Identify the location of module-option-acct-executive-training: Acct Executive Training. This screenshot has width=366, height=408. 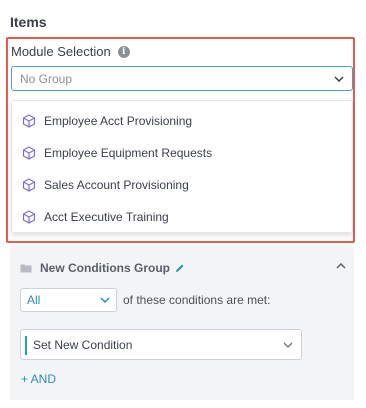
(182, 217).